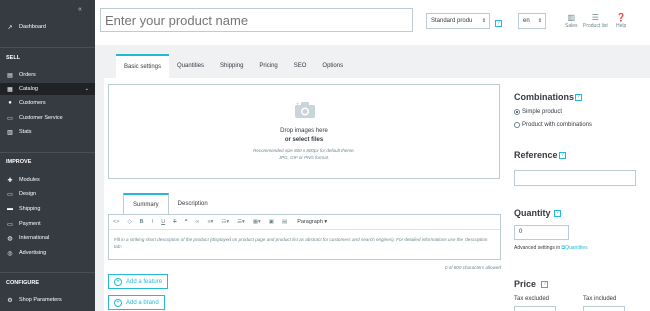 The image size is (650, 311). Describe the element at coordinates (142, 222) in the screenshot. I see `bold-icon: B` at that location.